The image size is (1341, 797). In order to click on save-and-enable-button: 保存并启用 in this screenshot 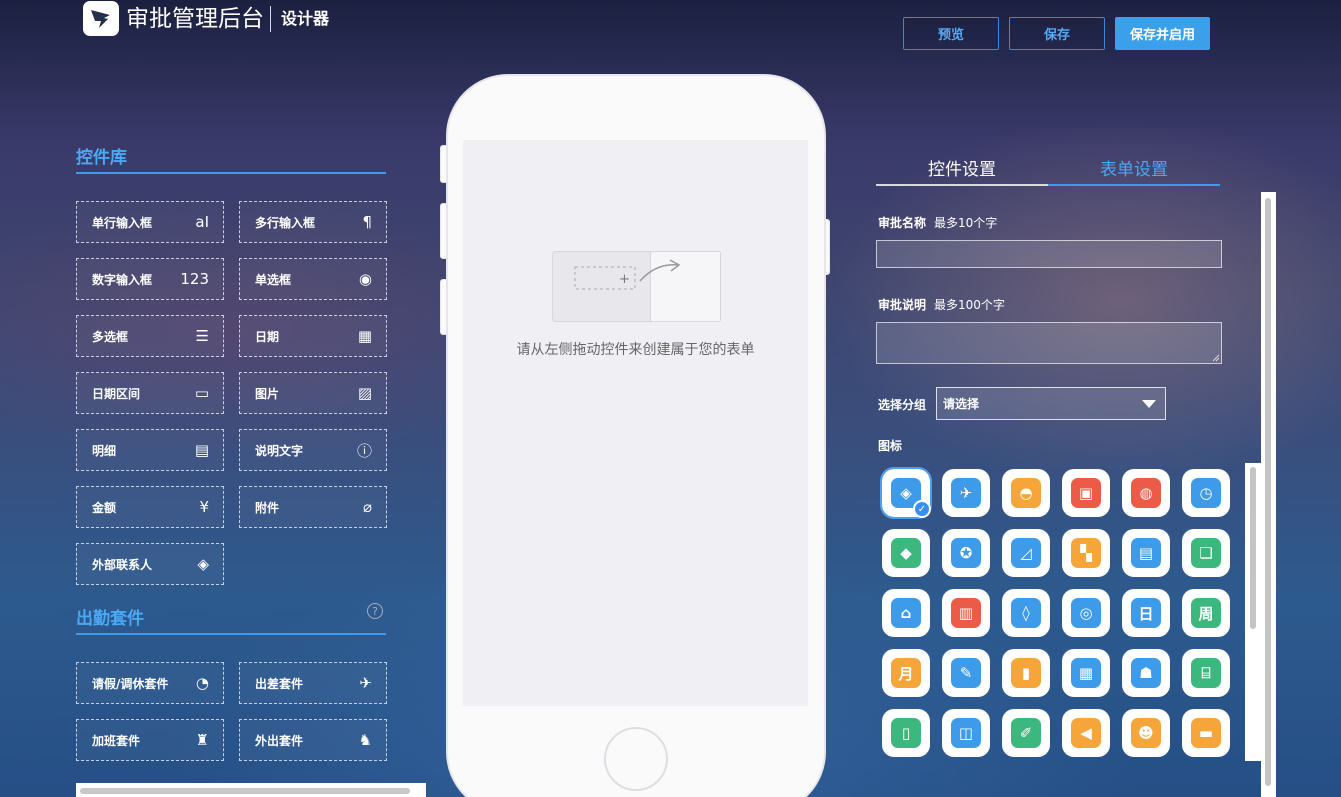, I will do `click(1162, 33)`.